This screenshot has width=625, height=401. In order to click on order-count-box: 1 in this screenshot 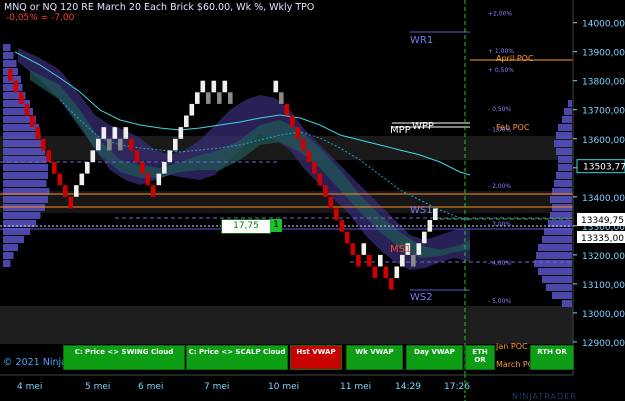, I will do `click(276, 225)`.